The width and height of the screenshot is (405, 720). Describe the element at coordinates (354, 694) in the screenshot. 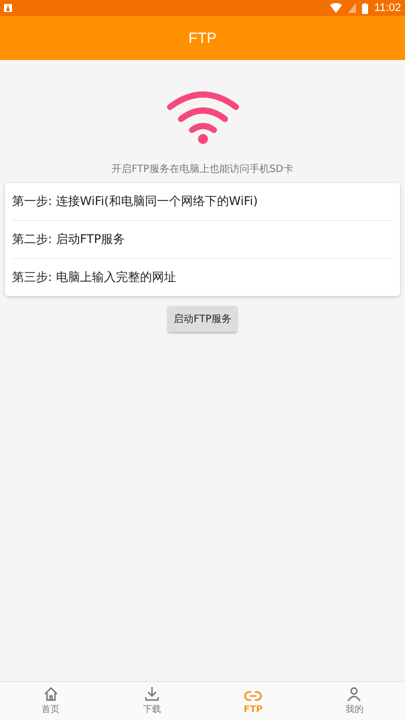

I see `person-icon` at that location.